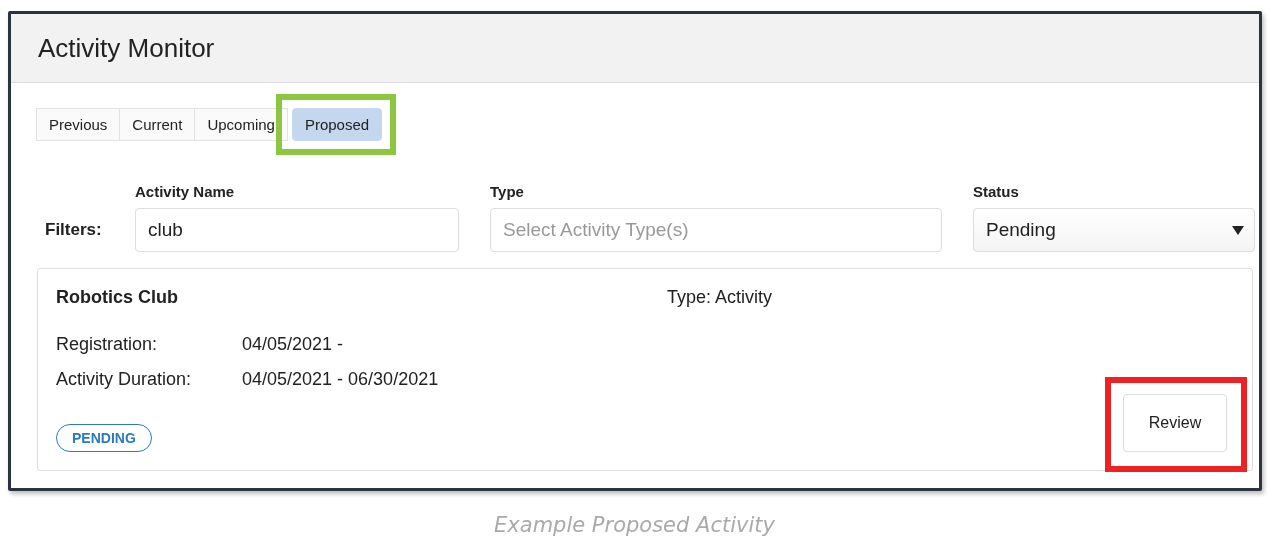  I want to click on activity-name: Robotics Club, so click(117, 297).